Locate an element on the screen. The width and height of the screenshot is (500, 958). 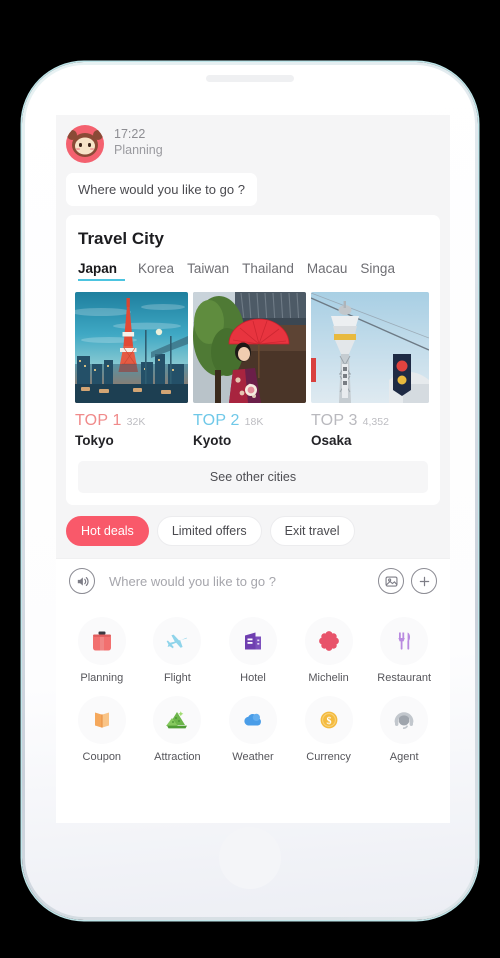
tool-label: Flight is located at coordinates (177, 678).